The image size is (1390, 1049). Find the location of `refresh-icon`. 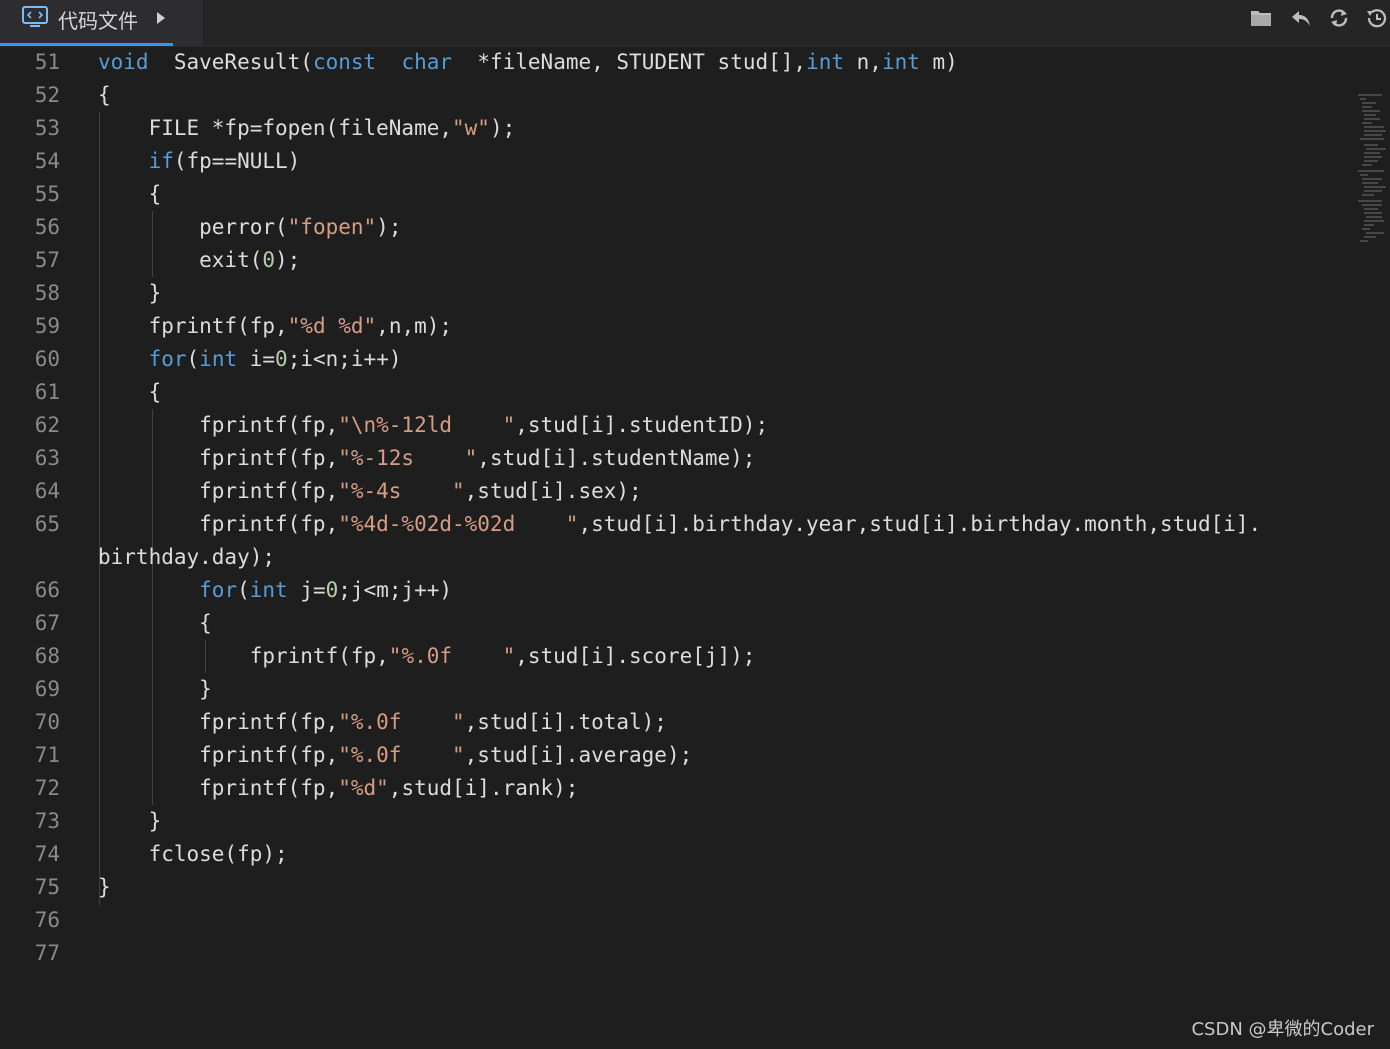

refresh-icon is located at coordinates (1339, 18).